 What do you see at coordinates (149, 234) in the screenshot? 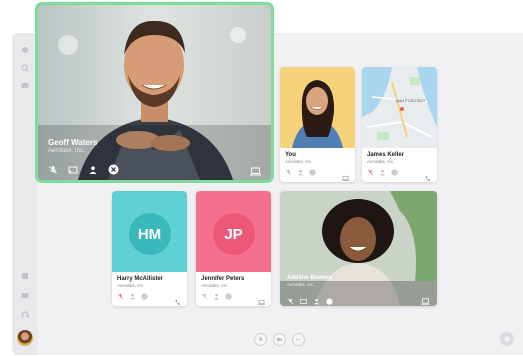
I see `initials-avatar: HM` at bounding box center [149, 234].